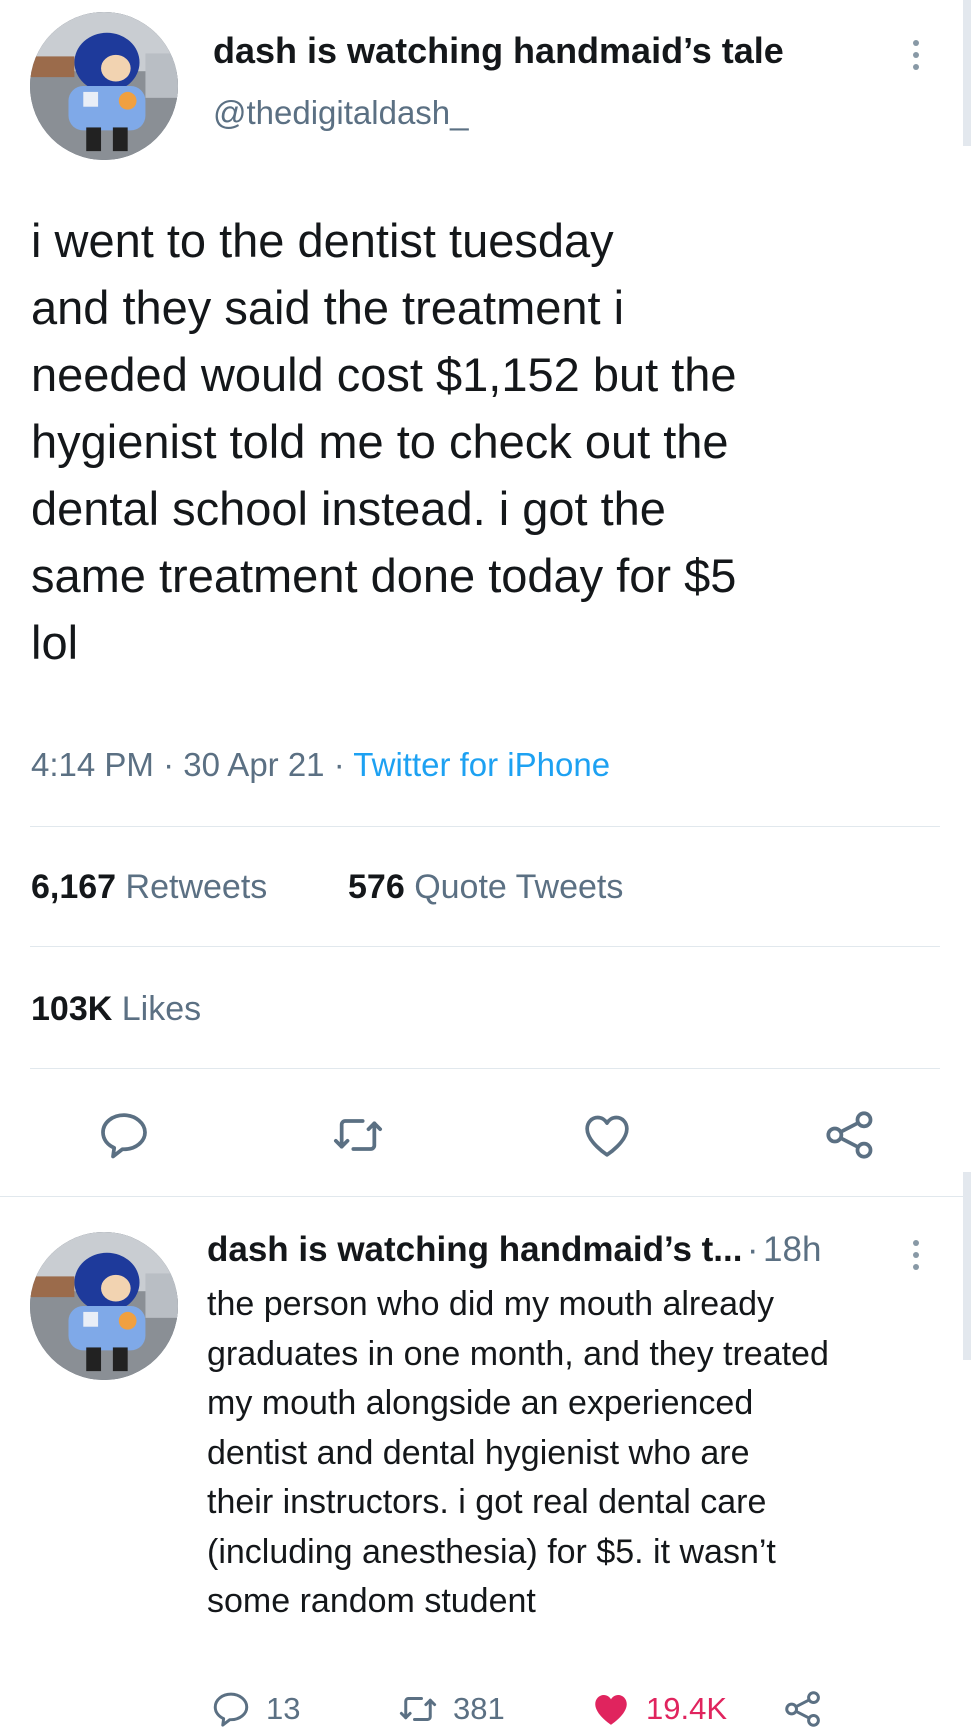 Image resolution: width=971 pixels, height=1731 pixels. I want to click on like-icon-filled, so click(611, 1710).